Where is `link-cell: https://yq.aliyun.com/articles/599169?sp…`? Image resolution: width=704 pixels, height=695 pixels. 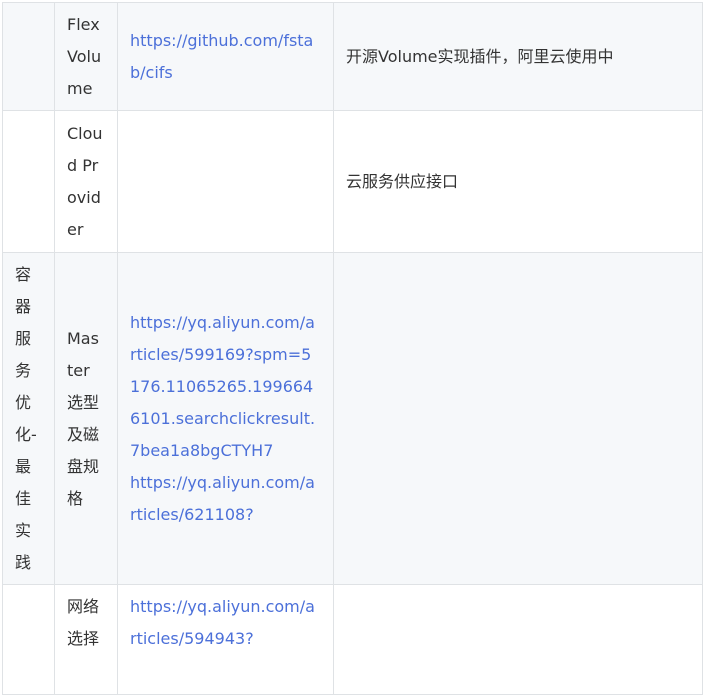 link-cell: https://yq.aliyun.com/articles/599169?sp… is located at coordinates (225, 418).